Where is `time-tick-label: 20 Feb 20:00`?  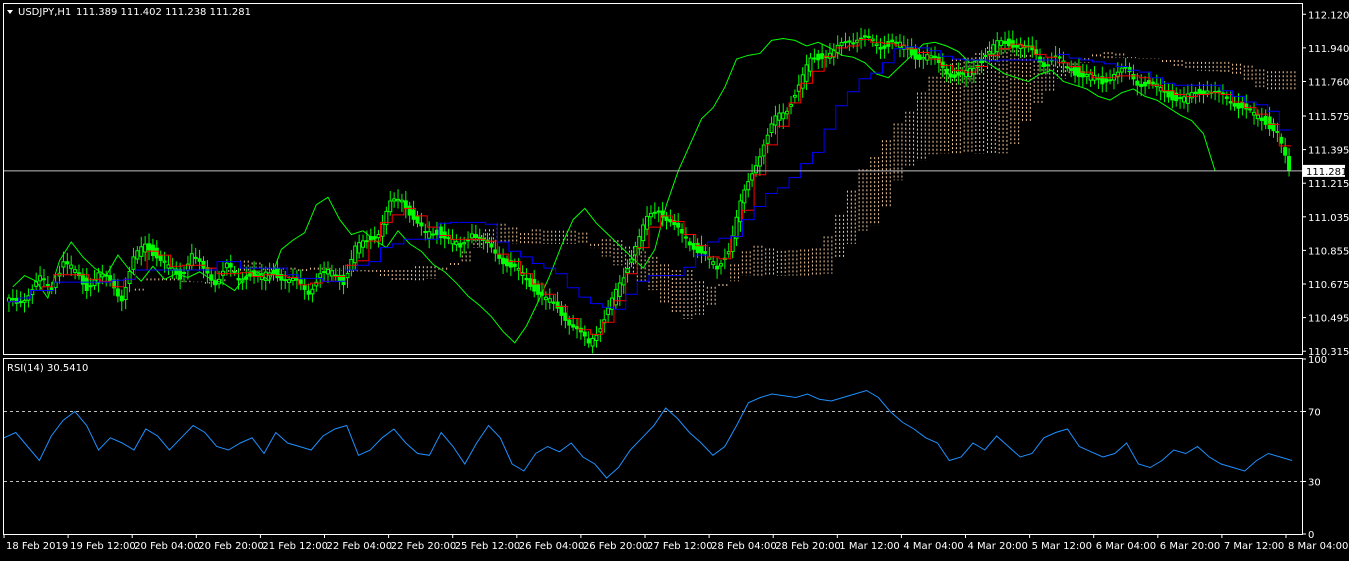
time-tick-label: 20 Feb 20:00 is located at coordinates (231, 546).